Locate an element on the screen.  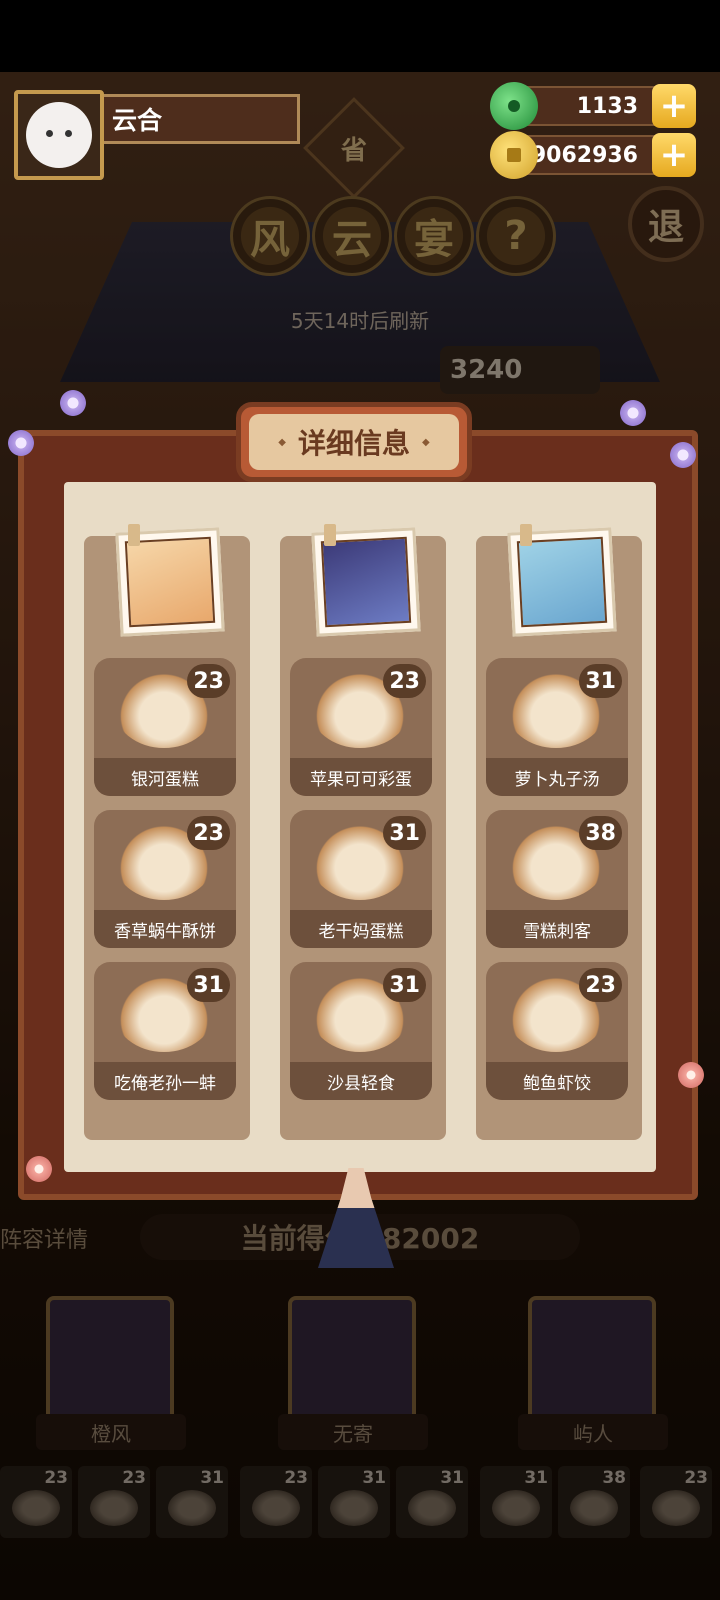
food-card: 31 萝卜丸子汤 is located at coordinates (557, 727).